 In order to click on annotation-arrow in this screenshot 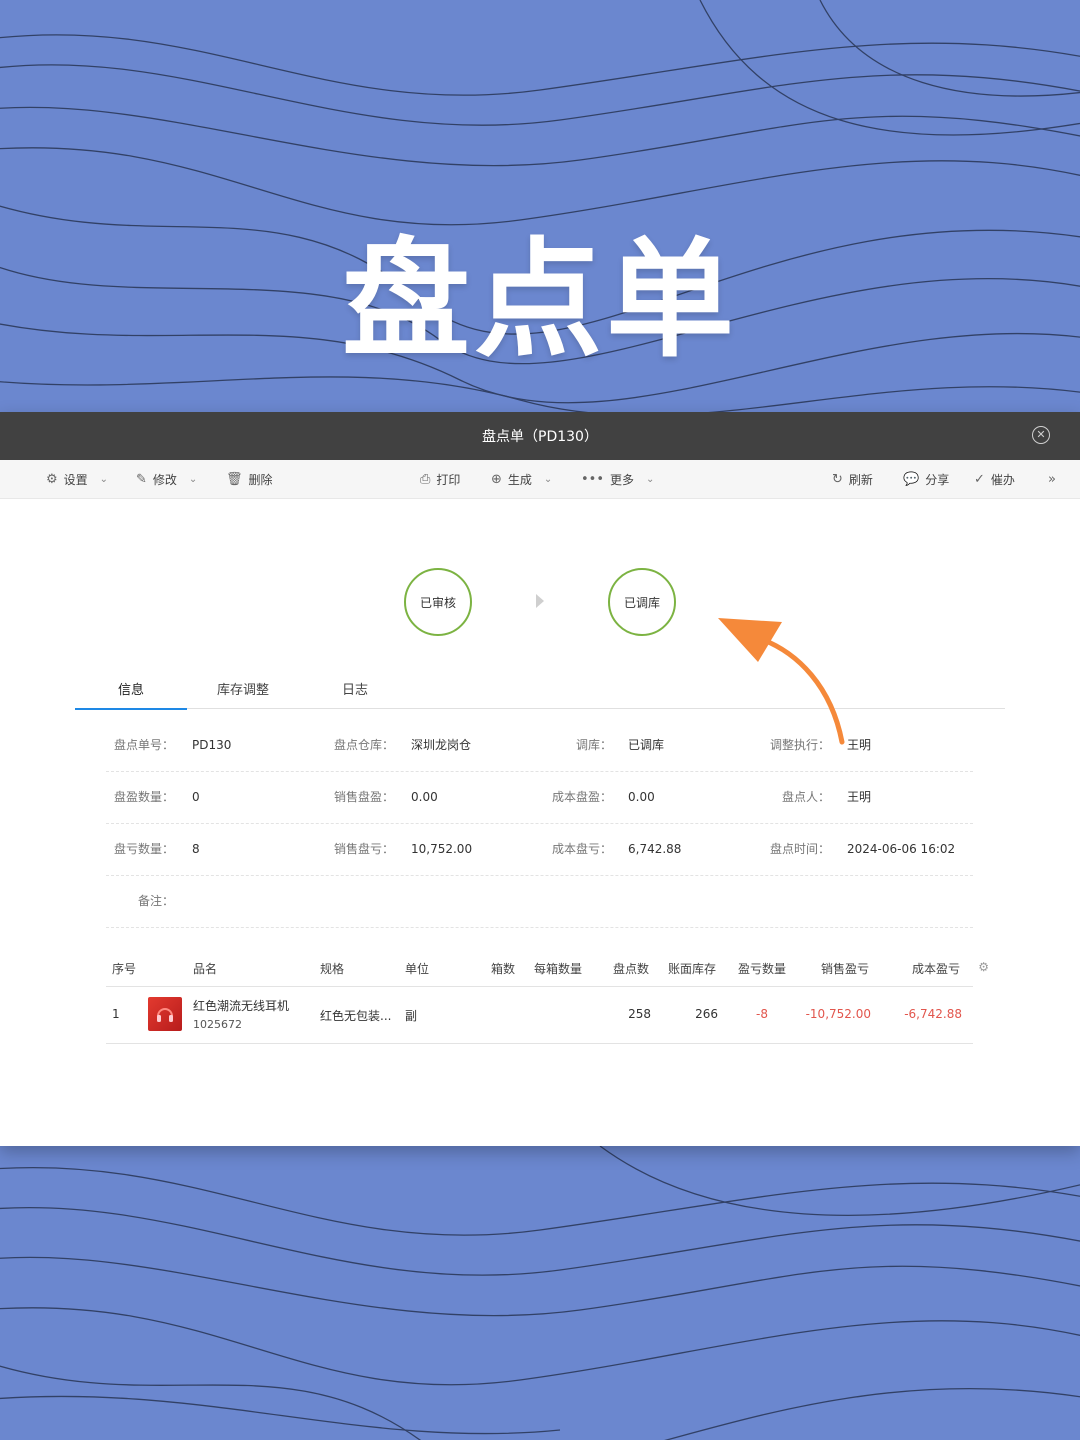, I will do `click(781, 681)`.